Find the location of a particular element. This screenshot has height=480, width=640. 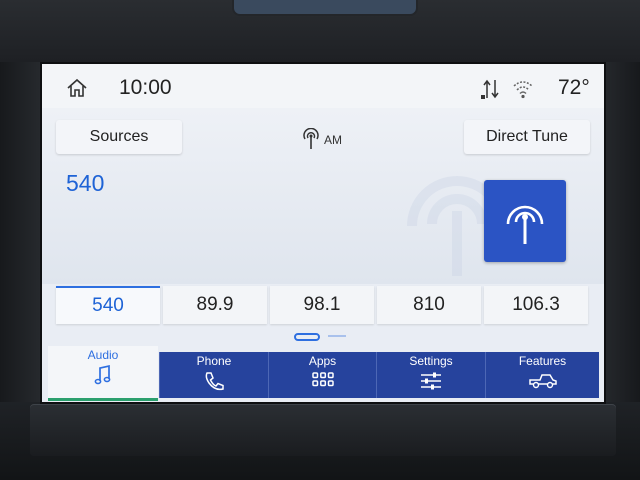

tab-label: Audio is located at coordinates (103, 355).